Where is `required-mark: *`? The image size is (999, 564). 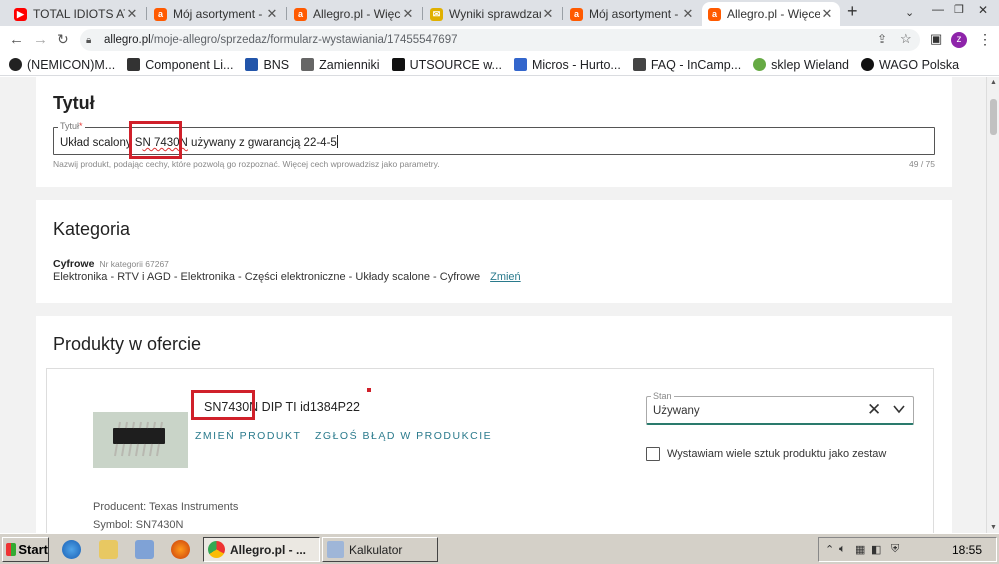 required-mark: * is located at coordinates (81, 126).